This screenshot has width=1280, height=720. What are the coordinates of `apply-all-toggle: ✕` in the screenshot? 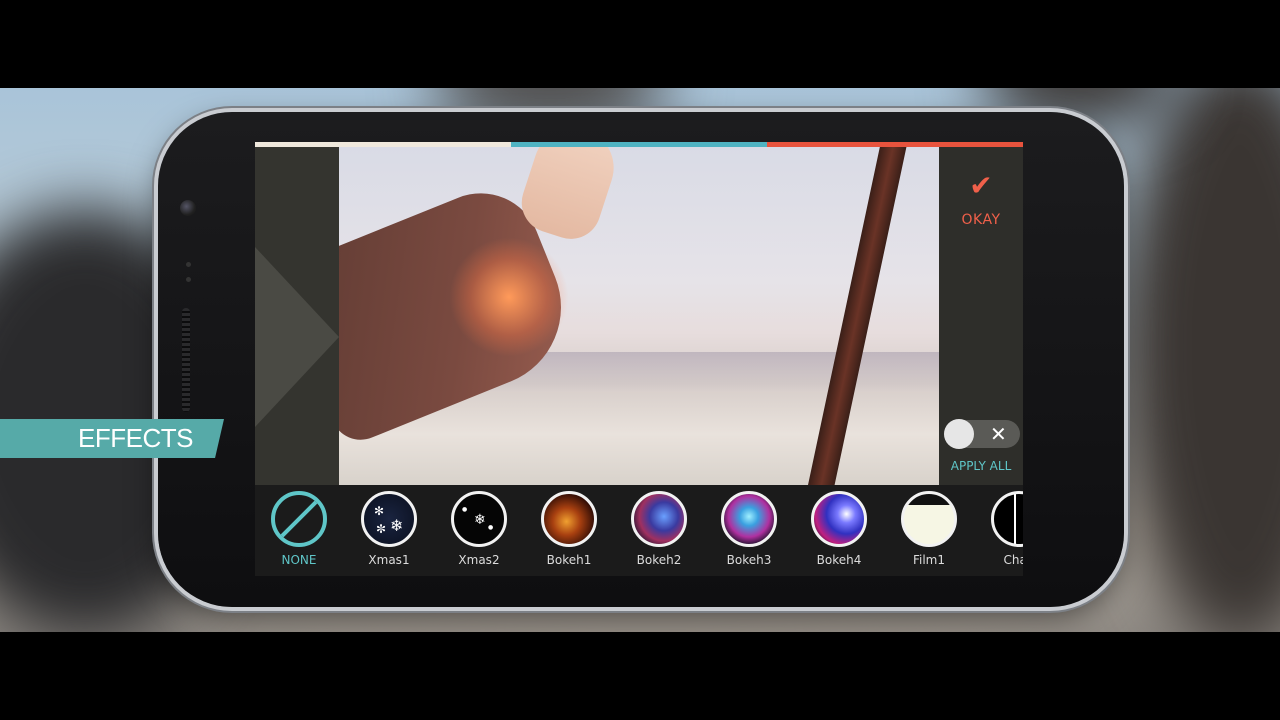 It's located at (982, 434).